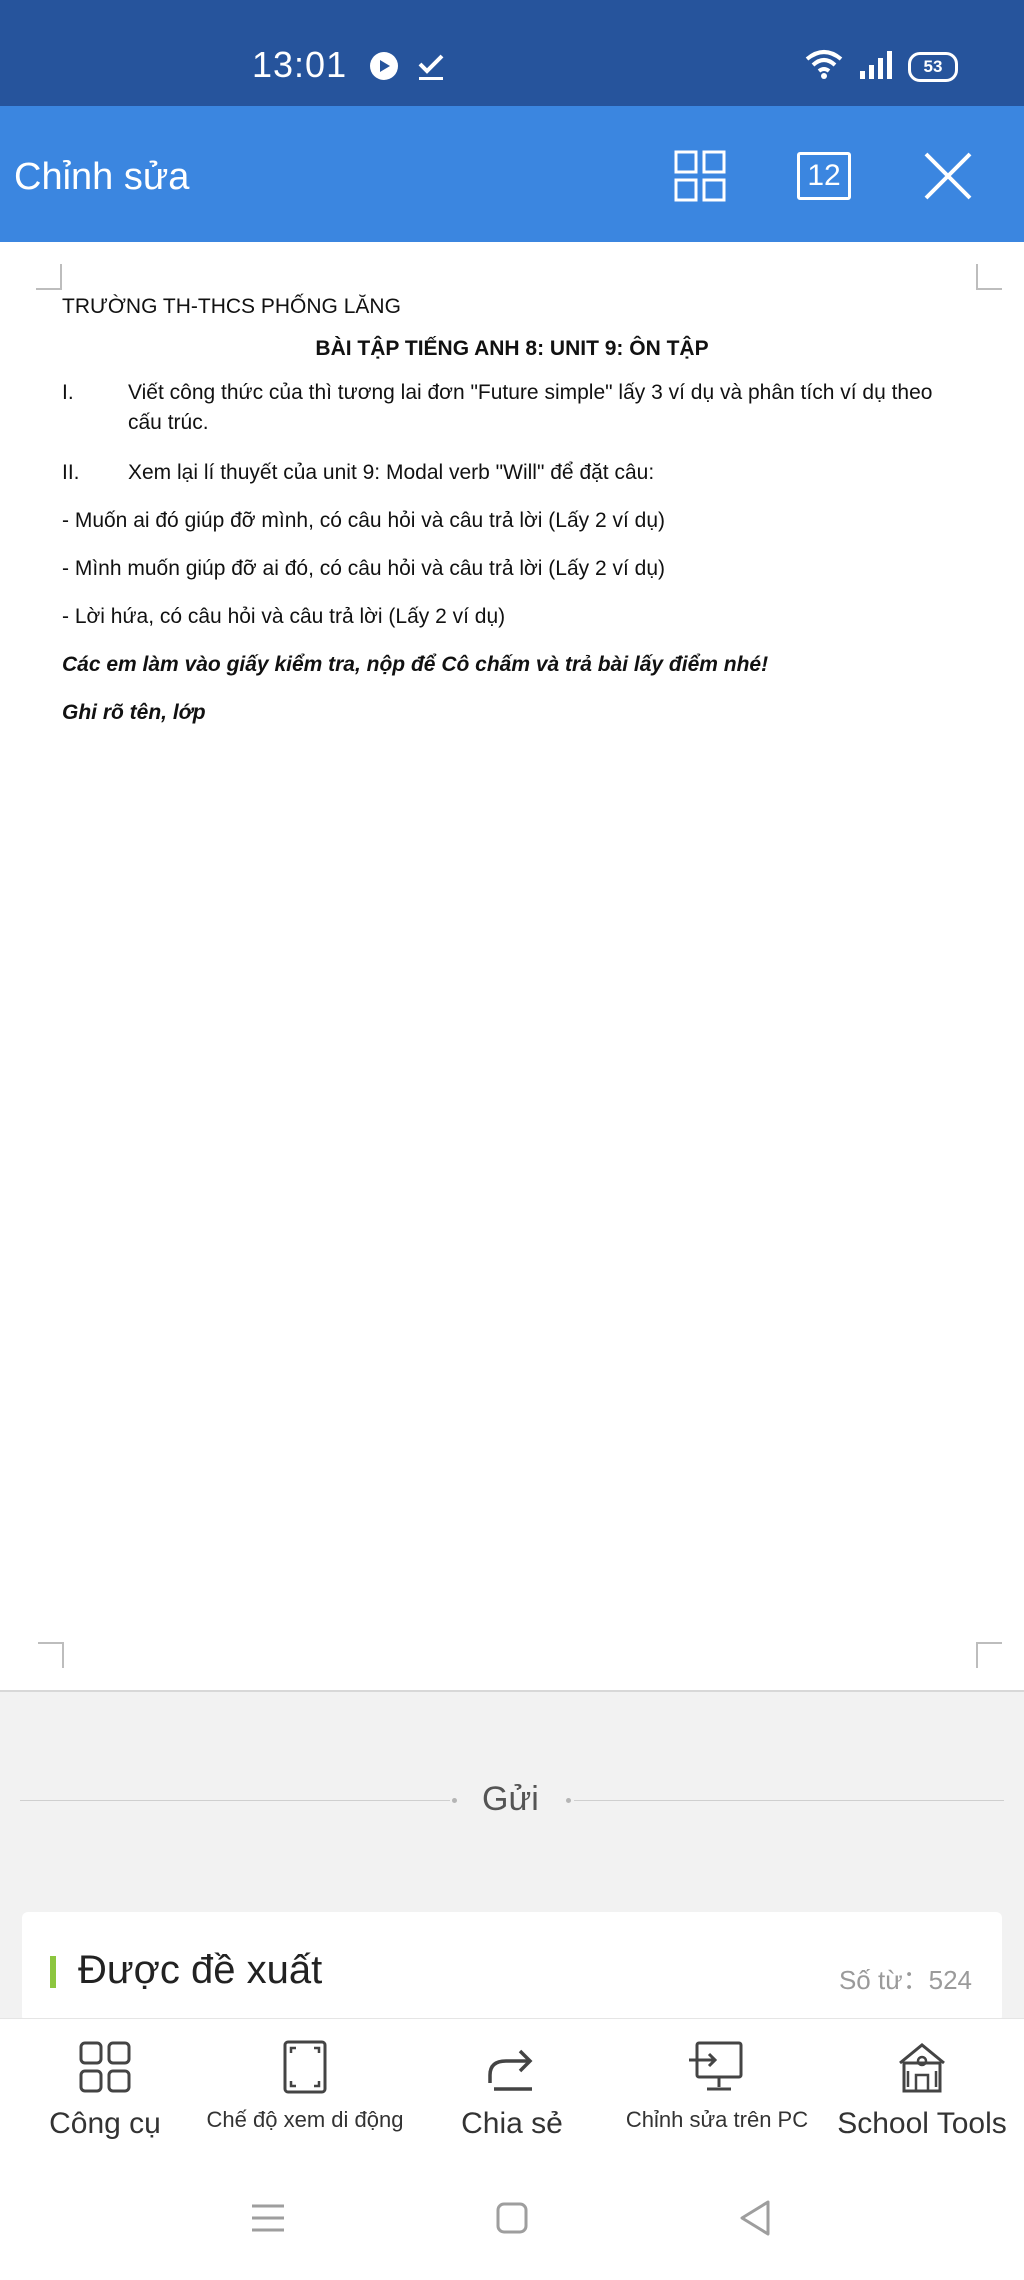  Describe the element at coordinates (431, 68) in the screenshot. I see `download-done-icon` at that location.